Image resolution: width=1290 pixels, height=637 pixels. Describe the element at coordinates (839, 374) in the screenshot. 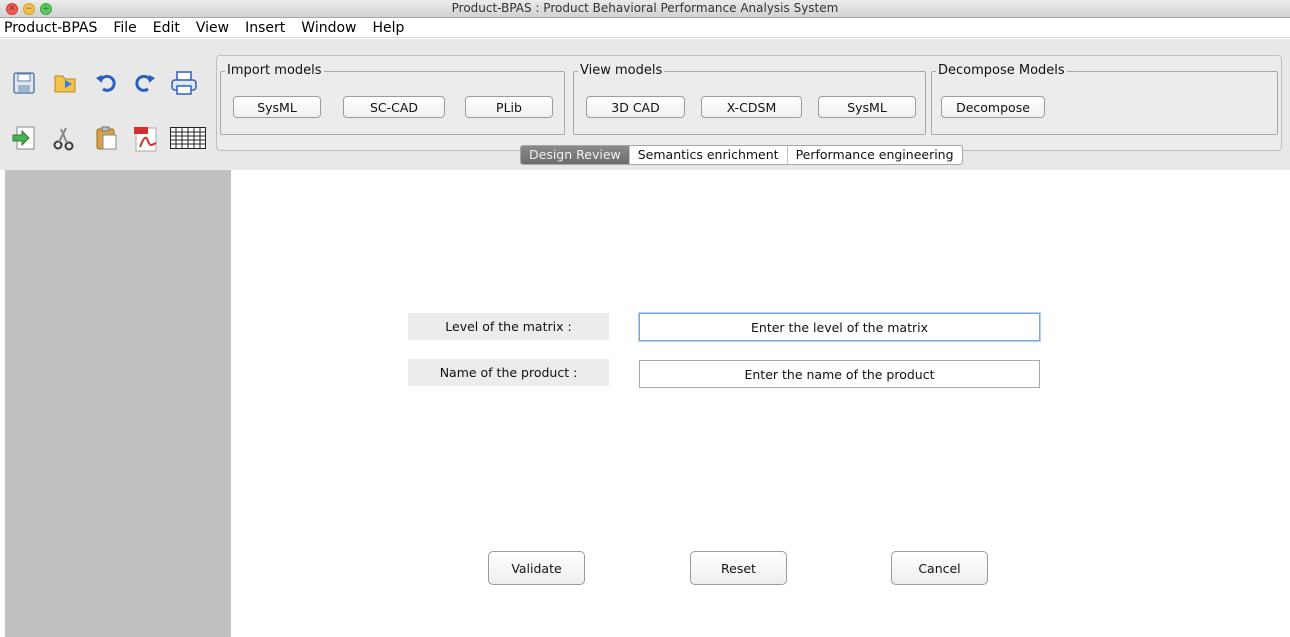

I see `product-name-input` at that location.